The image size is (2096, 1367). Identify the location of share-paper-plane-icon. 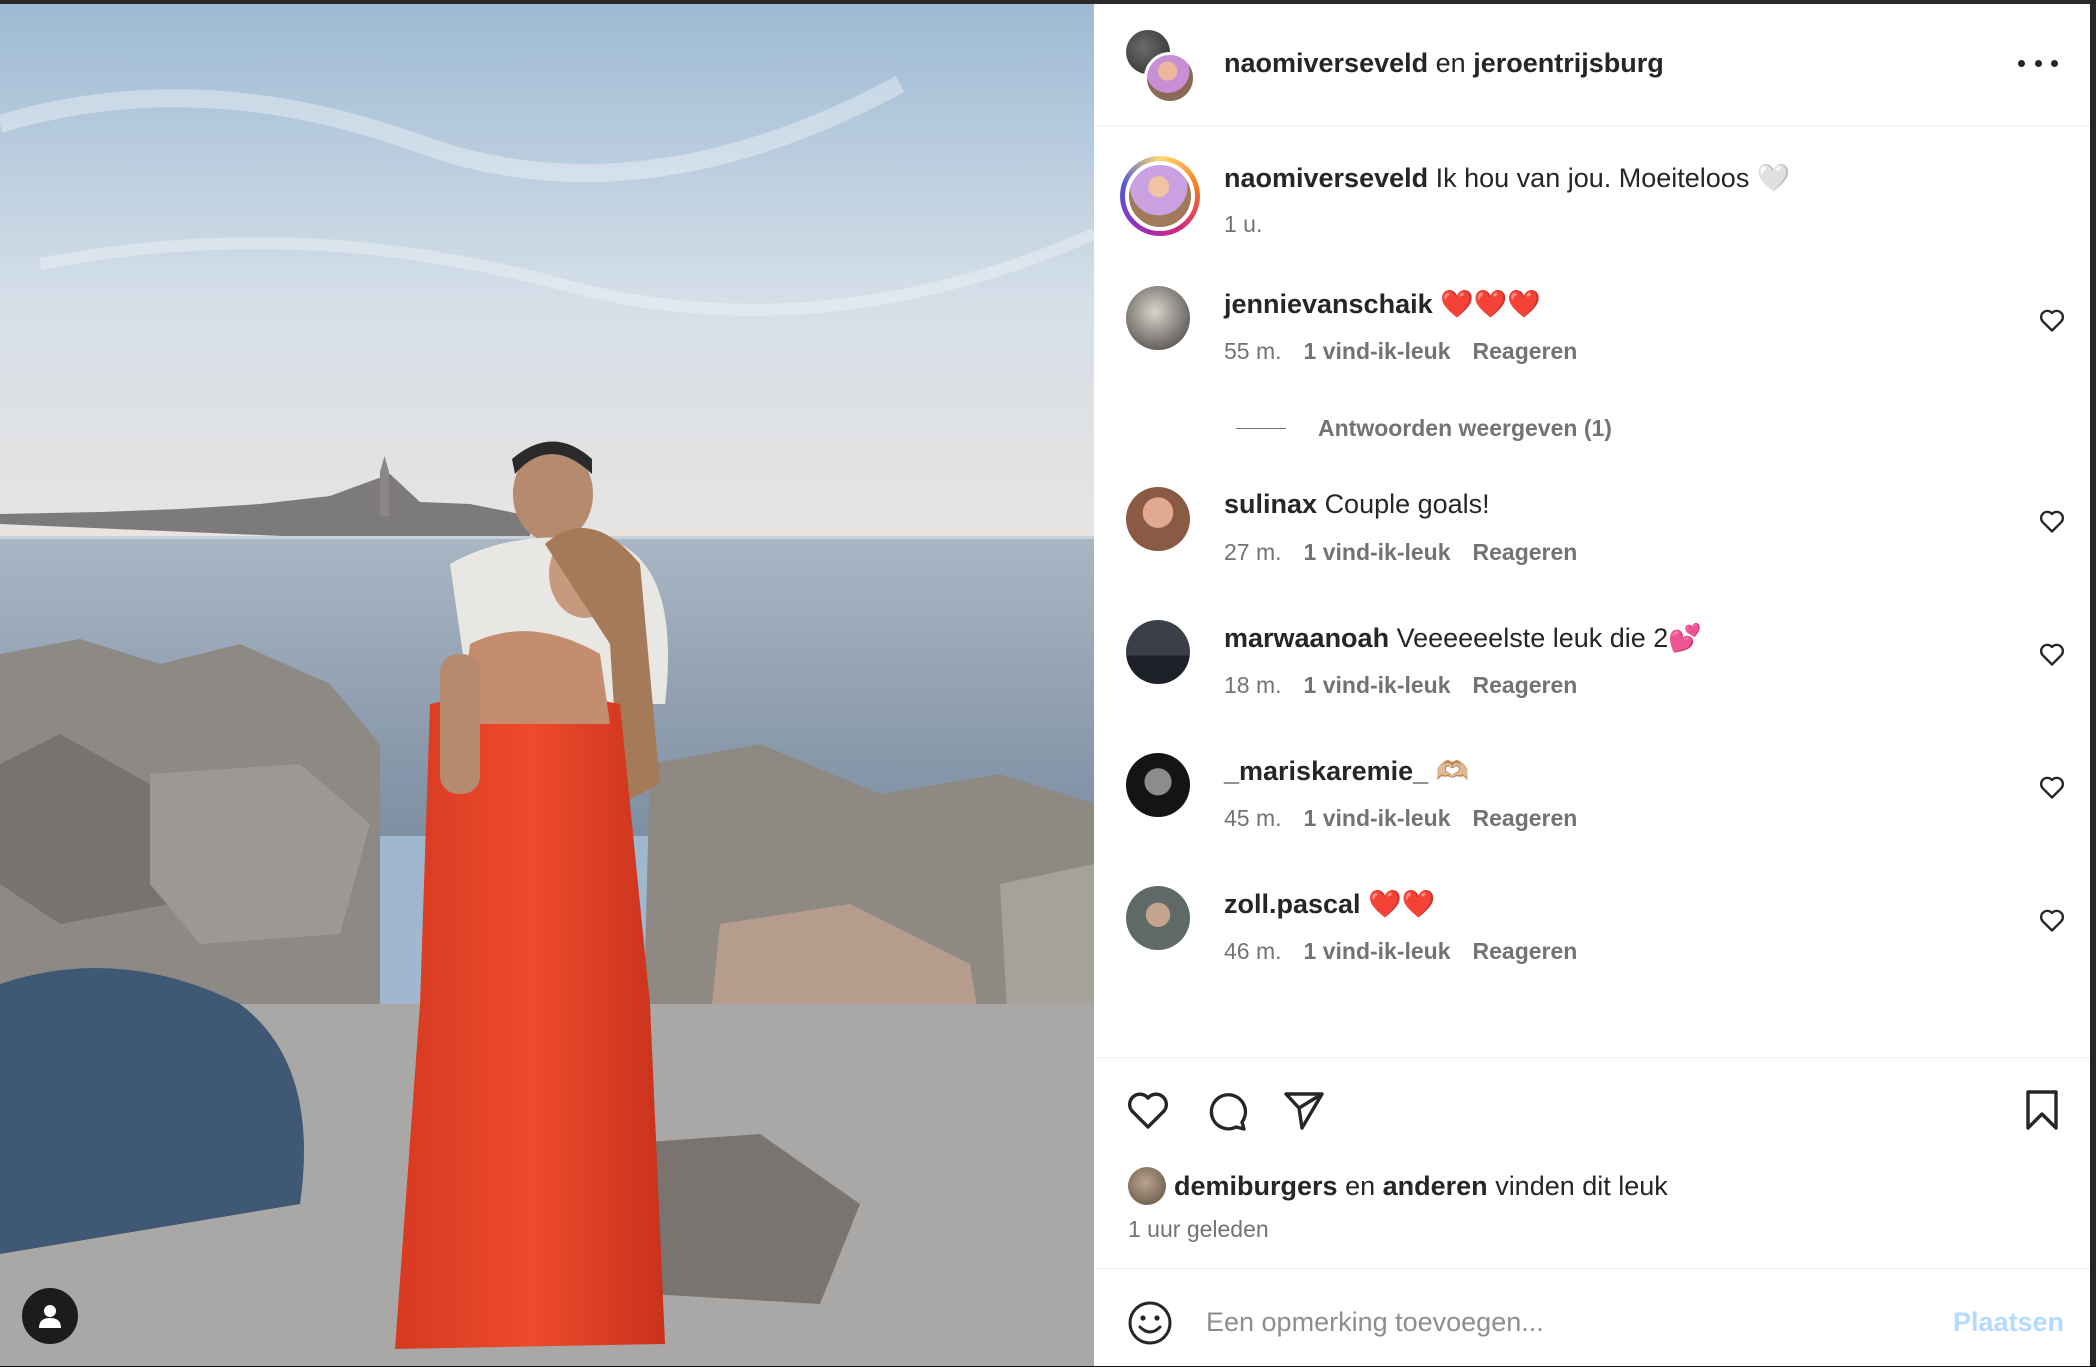
(1304, 1110).